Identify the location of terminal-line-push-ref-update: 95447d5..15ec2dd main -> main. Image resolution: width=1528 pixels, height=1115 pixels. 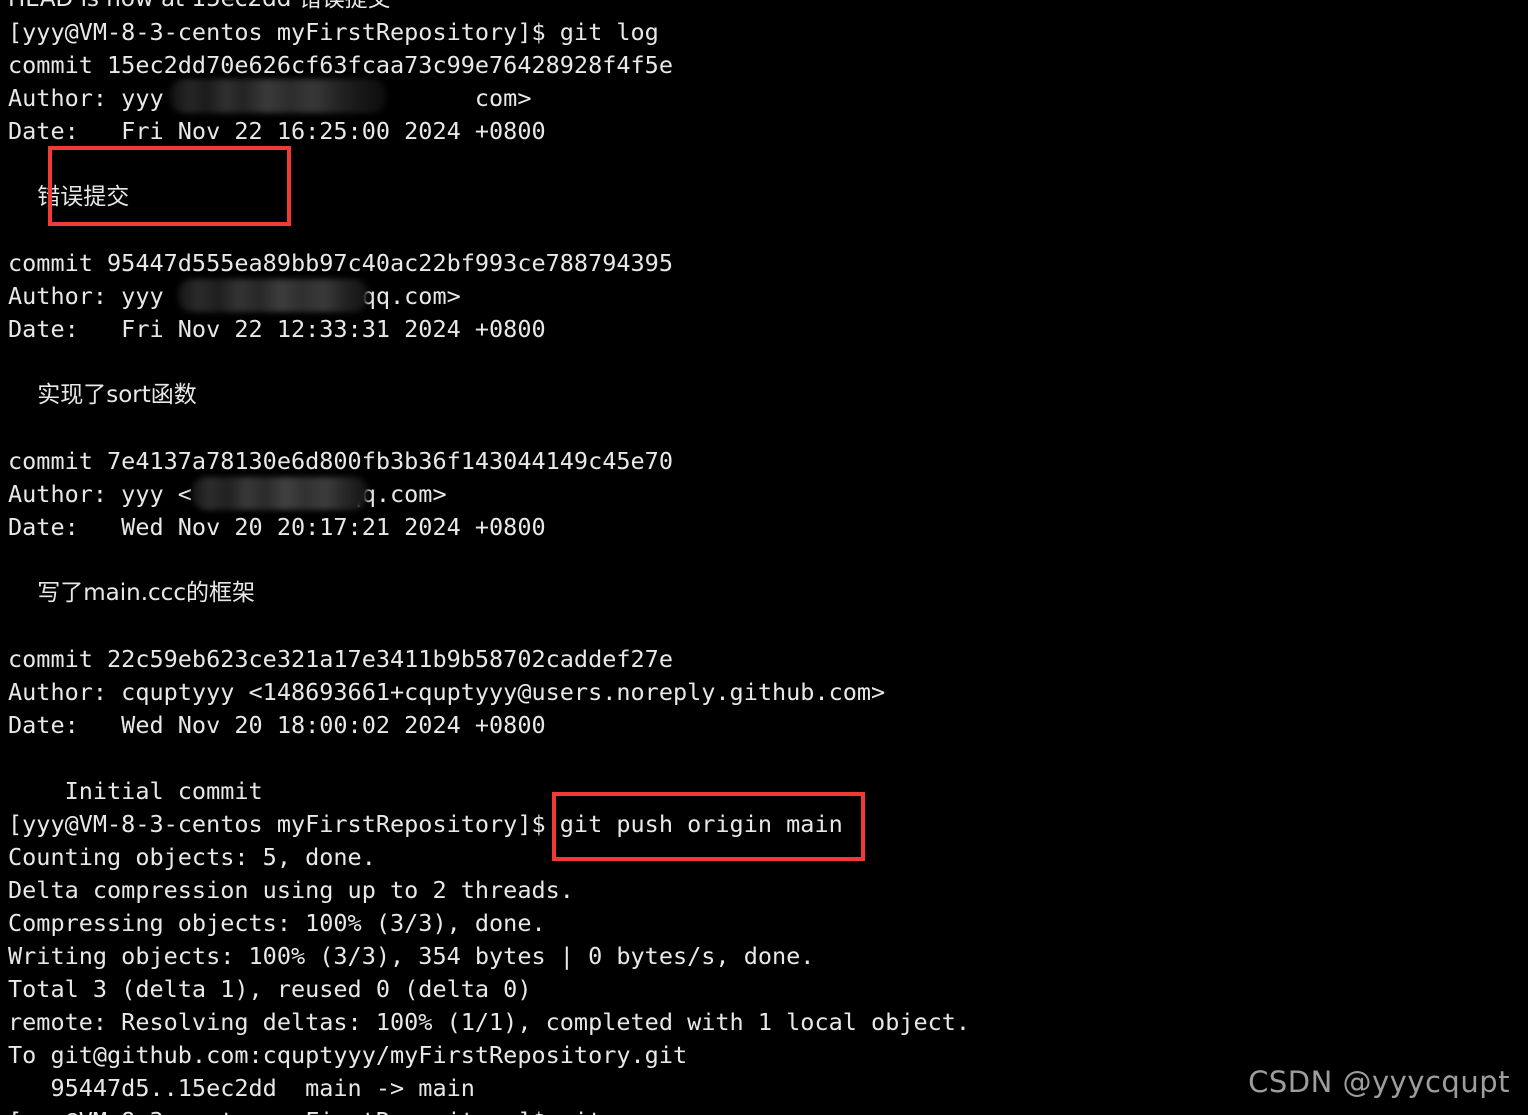
(241, 1088).